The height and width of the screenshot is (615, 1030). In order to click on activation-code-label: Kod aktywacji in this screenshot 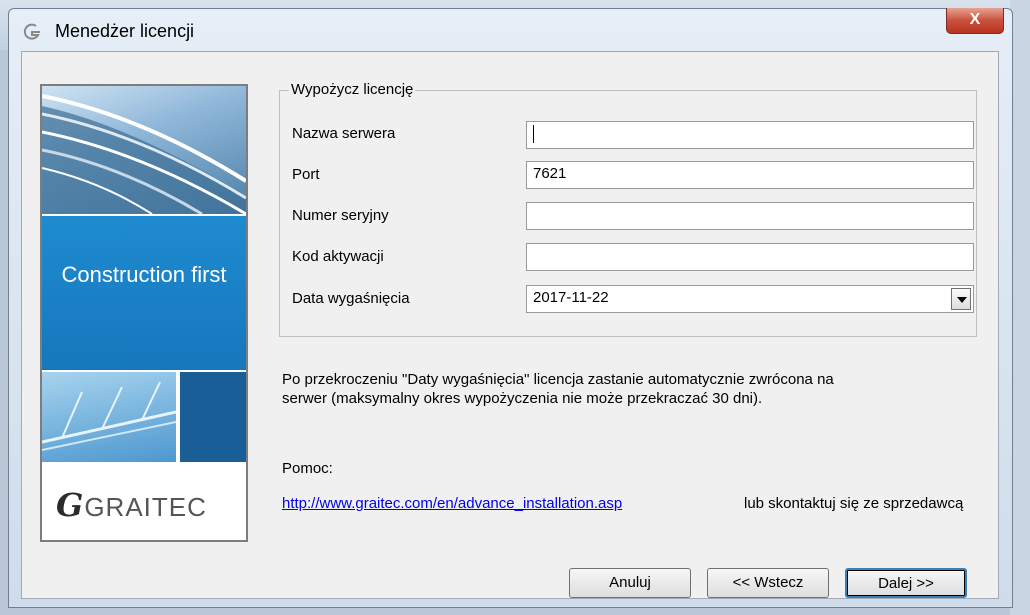, I will do `click(338, 256)`.